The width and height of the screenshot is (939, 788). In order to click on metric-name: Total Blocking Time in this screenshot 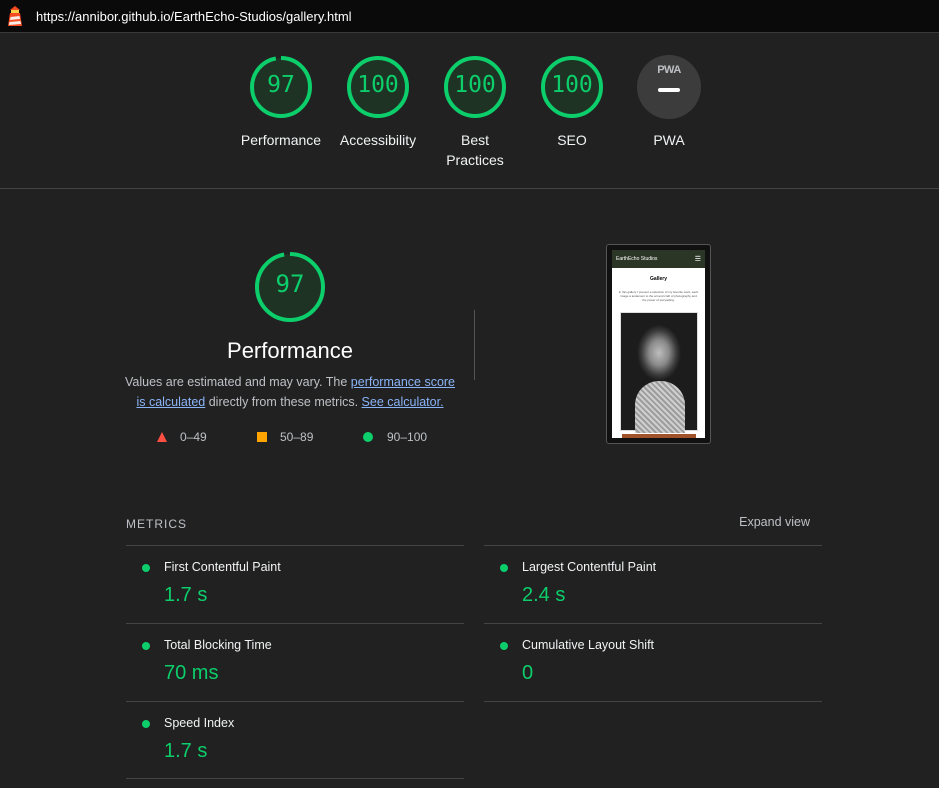, I will do `click(218, 645)`.